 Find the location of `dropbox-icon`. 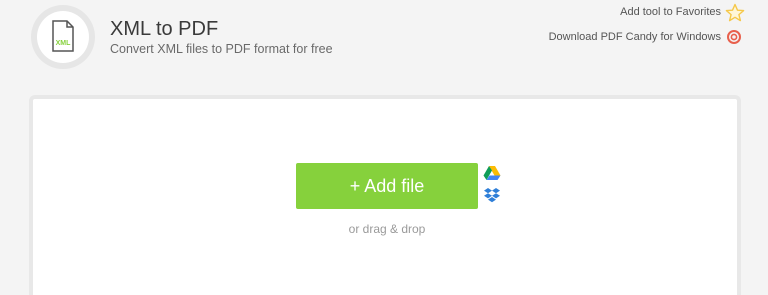

dropbox-icon is located at coordinates (492, 196).